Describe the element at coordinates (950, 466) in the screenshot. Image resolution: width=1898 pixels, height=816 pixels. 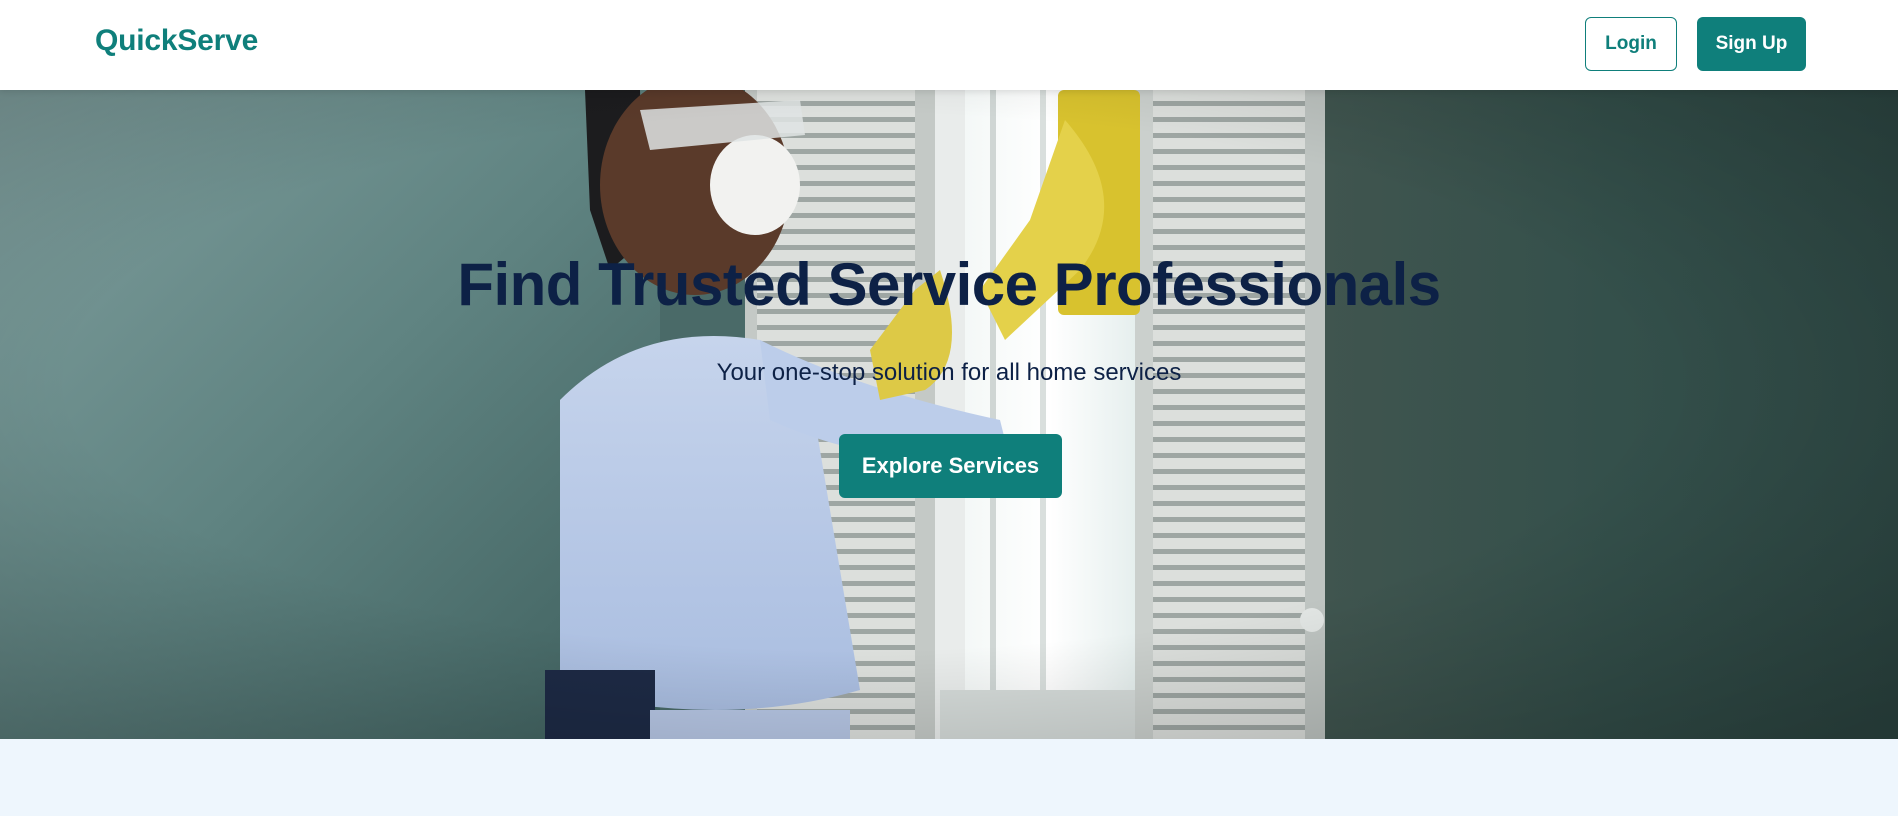
I see `explore-services-button: Explore Services` at that location.